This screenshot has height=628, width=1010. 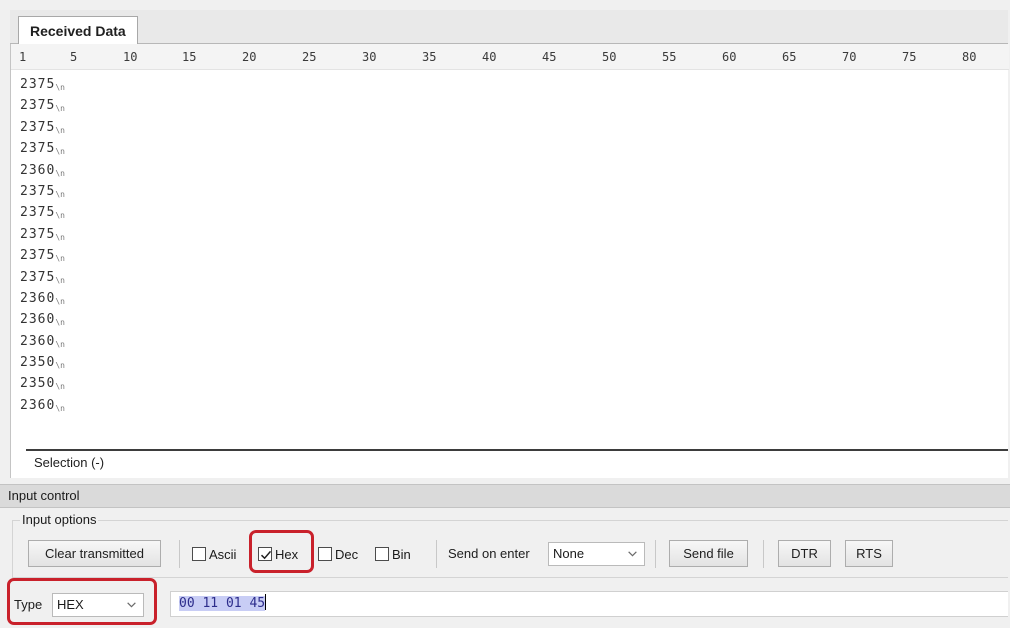 What do you see at coordinates (804, 553) in the screenshot?
I see `dtr-button: DTR` at bounding box center [804, 553].